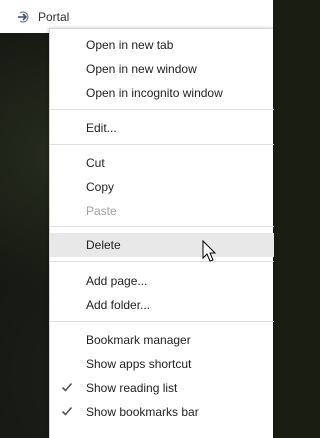 The height and width of the screenshot is (438, 320). Describe the element at coordinates (162, 245) in the screenshot. I see `menu-item-delete: Delete` at that location.